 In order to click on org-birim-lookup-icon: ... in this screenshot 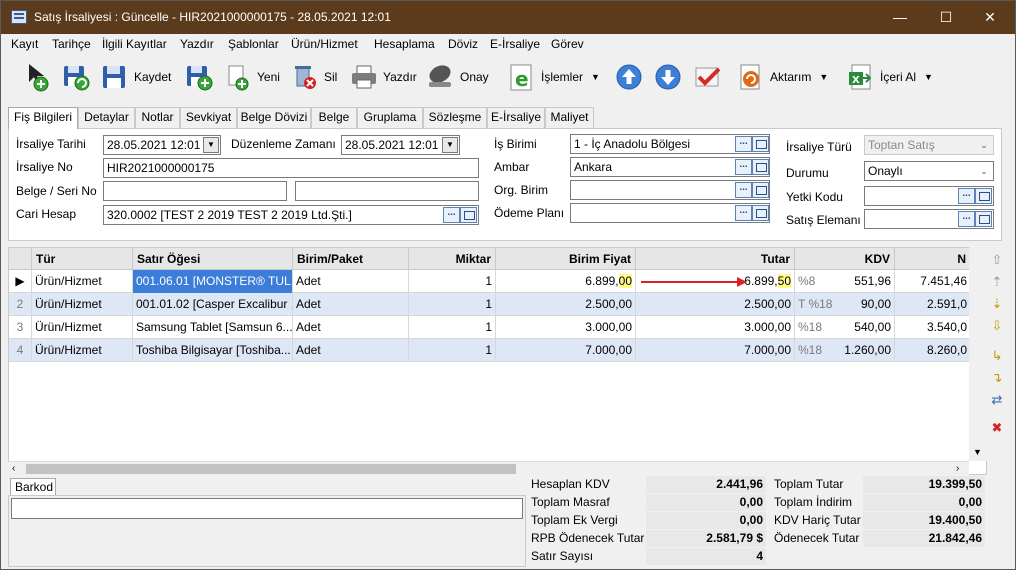, I will do `click(743, 190)`.